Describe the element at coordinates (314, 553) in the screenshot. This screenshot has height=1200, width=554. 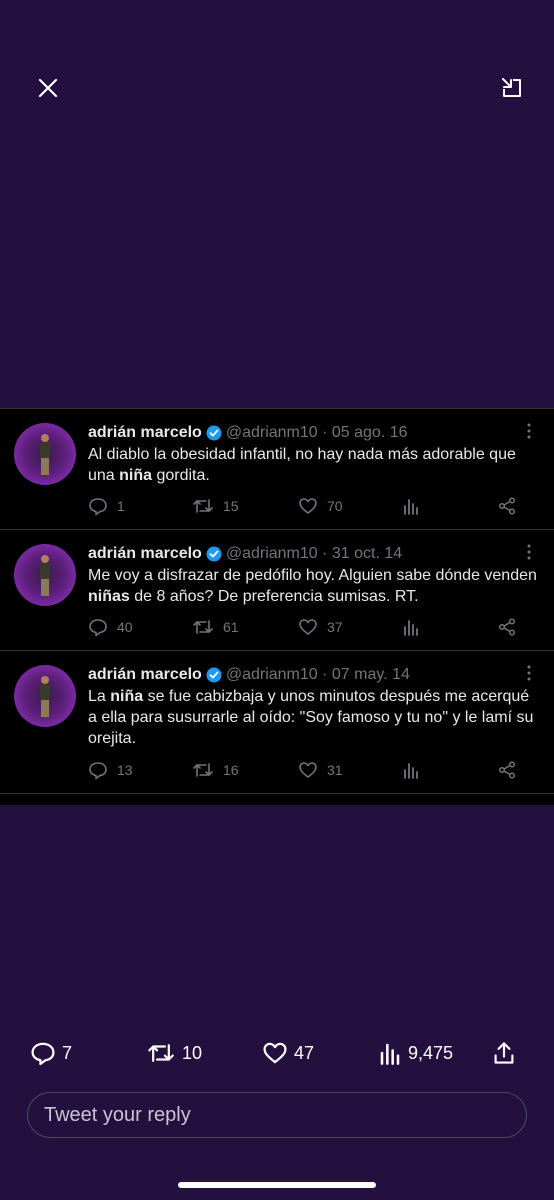
I see `author-handle-date: @adrianm10 · 31 oct. 14` at that location.